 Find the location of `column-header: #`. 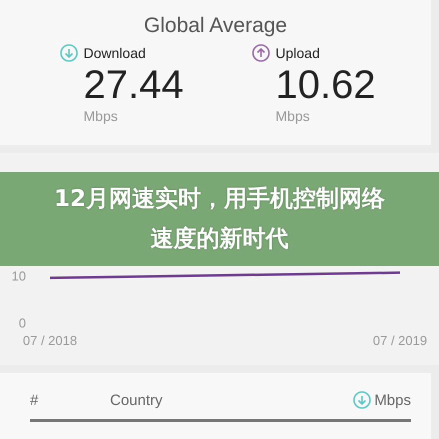

column-header: # is located at coordinates (35, 400).